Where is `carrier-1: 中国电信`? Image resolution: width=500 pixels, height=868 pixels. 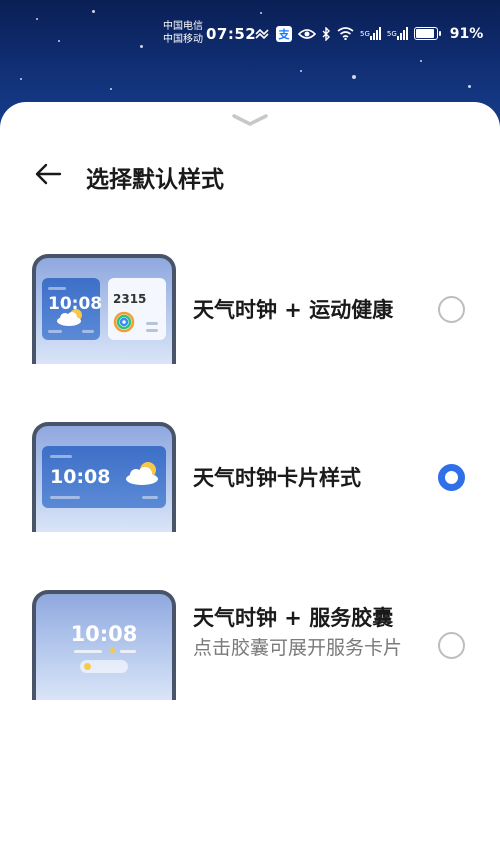 carrier-1: 中国电信 is located at coordinates (183, 26).